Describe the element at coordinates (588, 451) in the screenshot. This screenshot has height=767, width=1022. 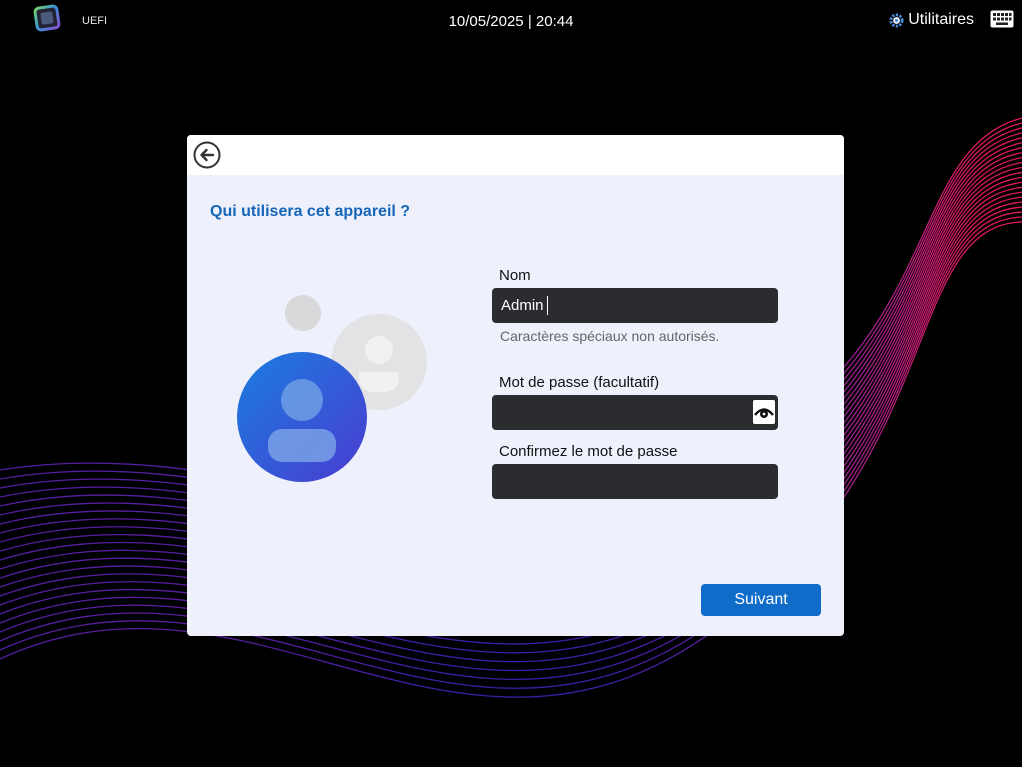
I see `confirm-password-label: Confirmez le mot de passe` at that location.